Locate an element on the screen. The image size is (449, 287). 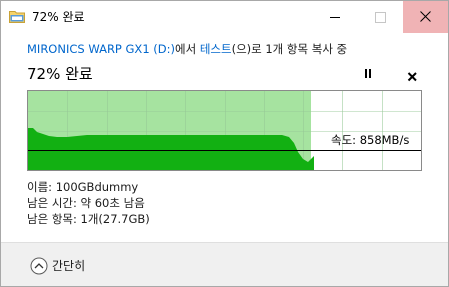
copy-connector-from: 에서 is located at coordinates (187, 49).